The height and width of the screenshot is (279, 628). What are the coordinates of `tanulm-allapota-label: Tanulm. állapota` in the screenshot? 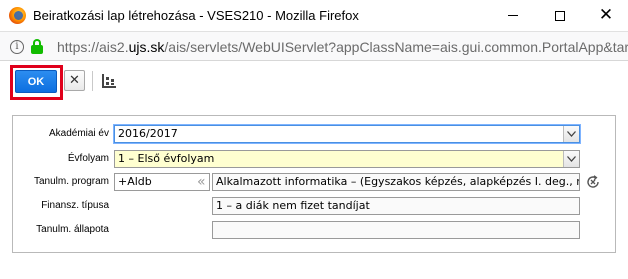 It's located at (72, 229).